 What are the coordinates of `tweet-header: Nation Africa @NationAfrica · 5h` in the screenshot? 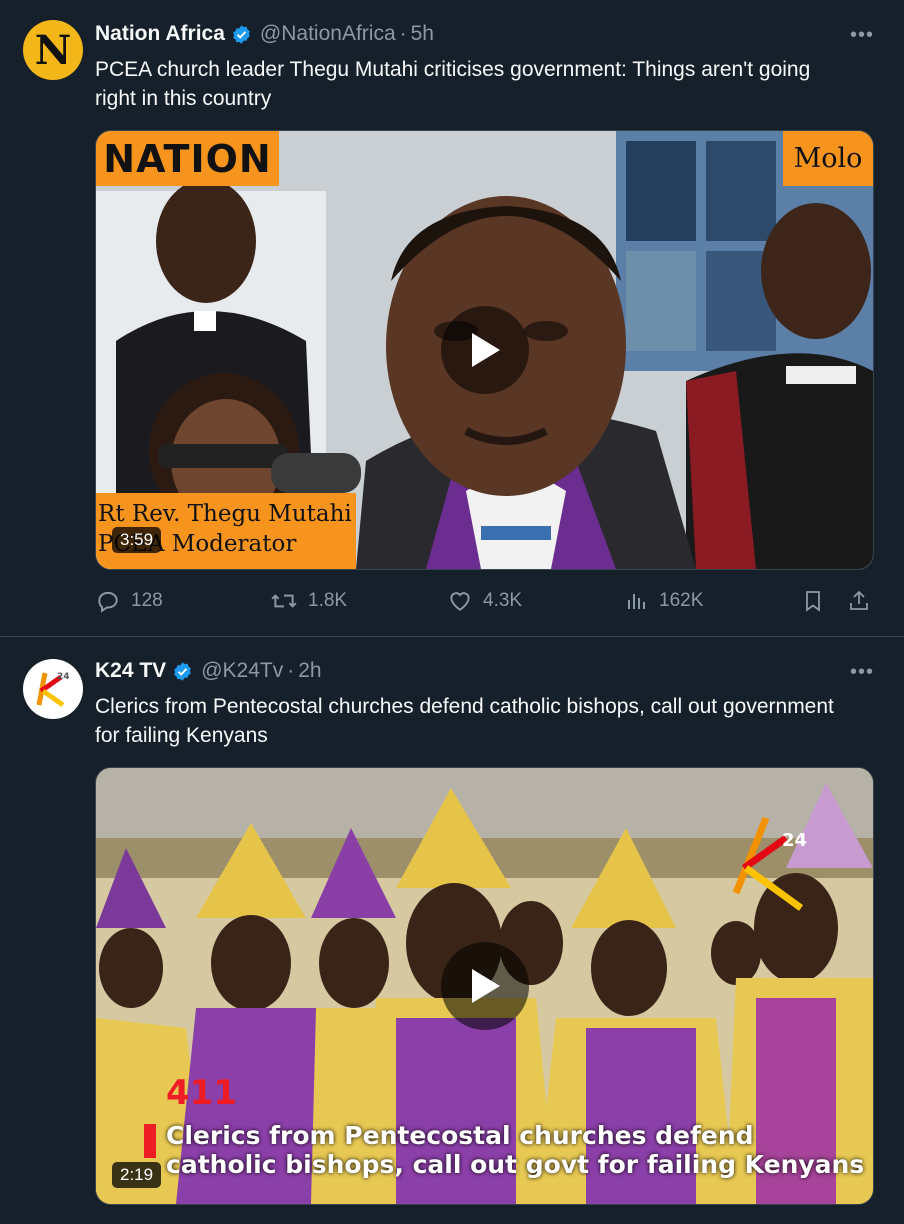 It's located at (264, 34).